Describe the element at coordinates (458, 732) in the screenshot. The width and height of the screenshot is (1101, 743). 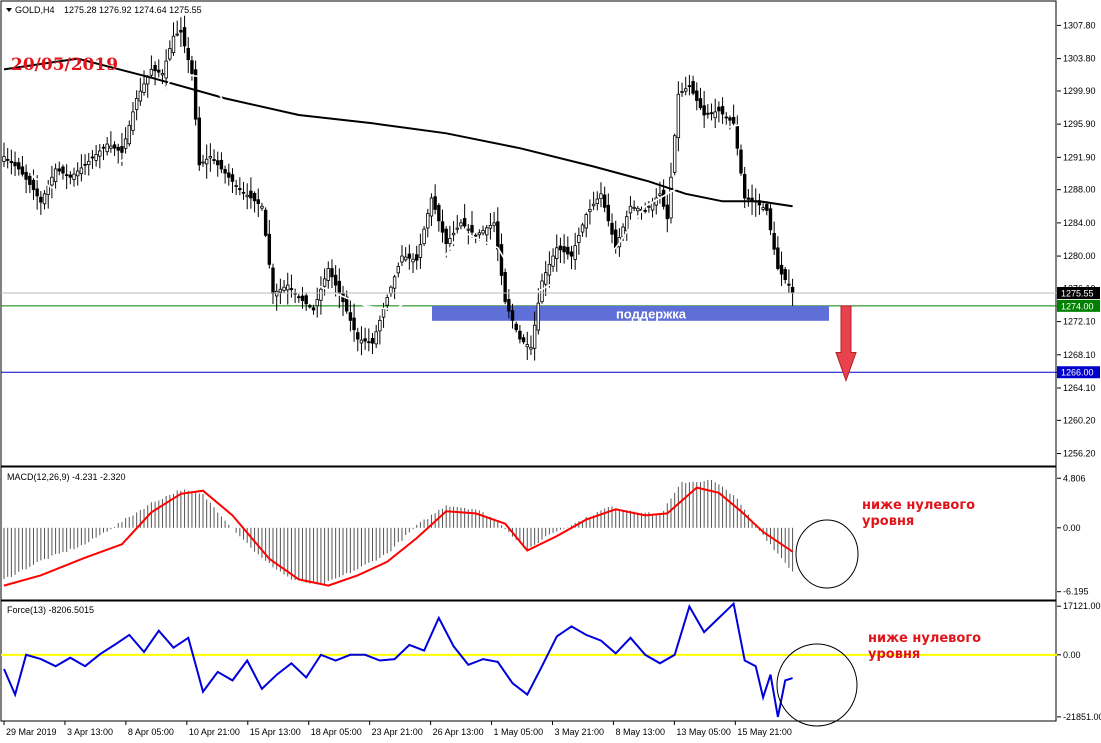
I see `time-tick-label: 26 Apr 13:00` at that location.